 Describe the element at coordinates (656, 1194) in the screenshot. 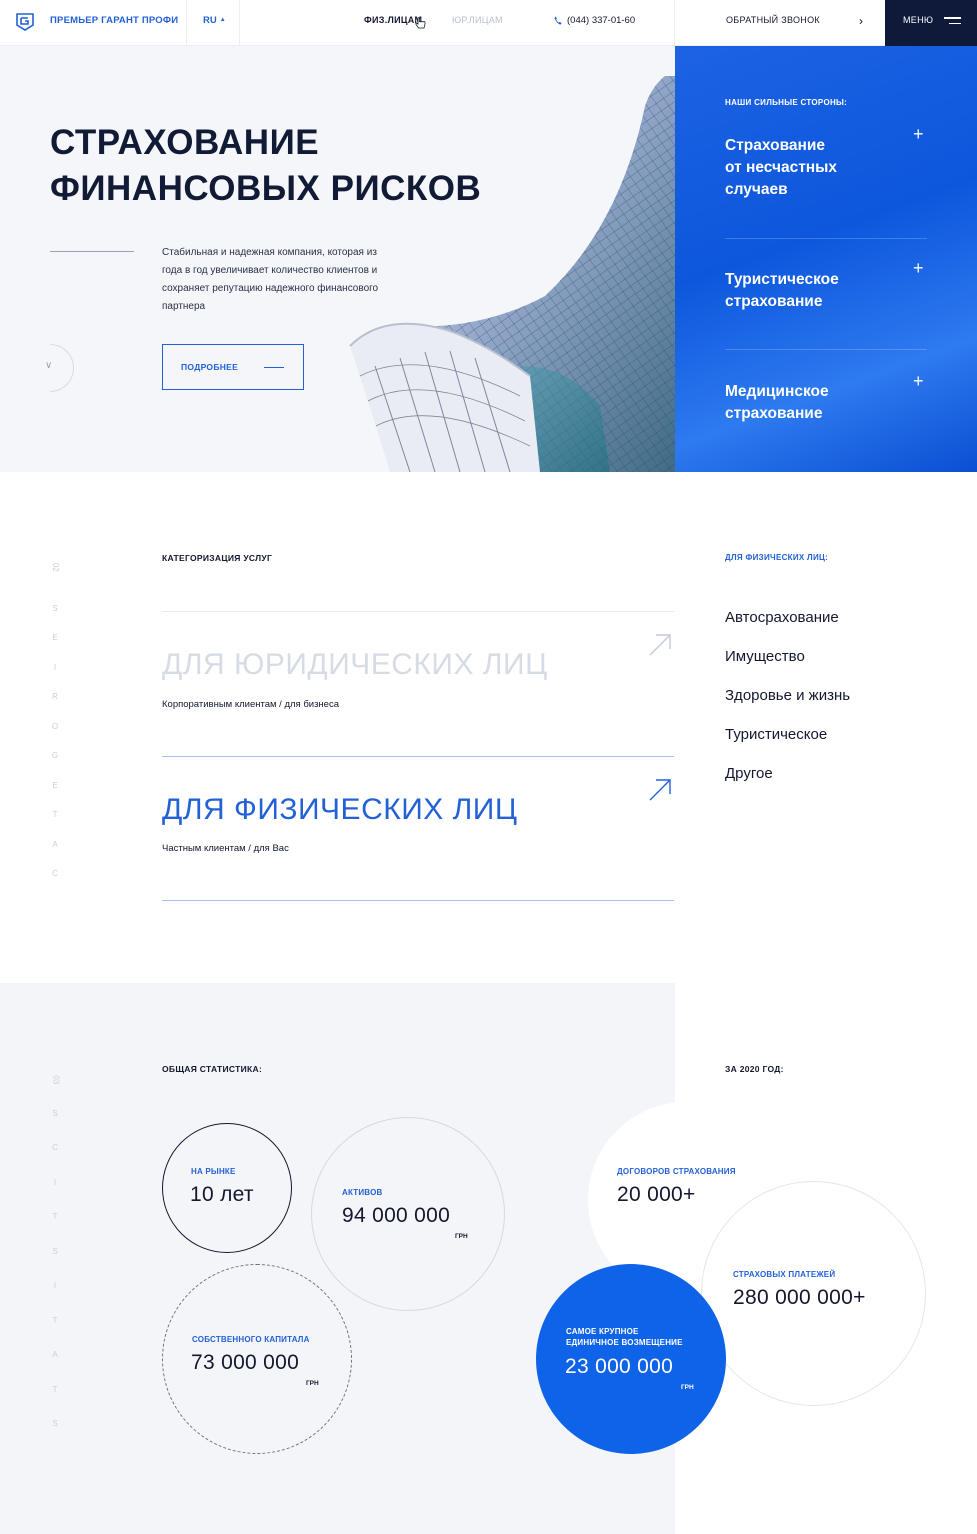

I see `stat-value: 20 000+` at that location.